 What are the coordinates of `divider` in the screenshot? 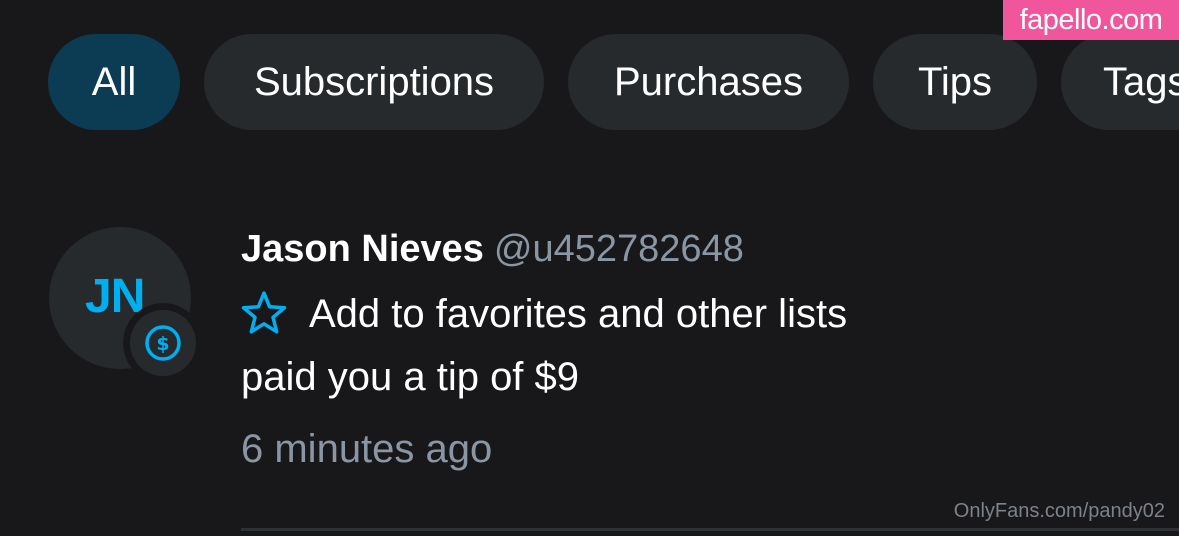 It's located at (710, 529).